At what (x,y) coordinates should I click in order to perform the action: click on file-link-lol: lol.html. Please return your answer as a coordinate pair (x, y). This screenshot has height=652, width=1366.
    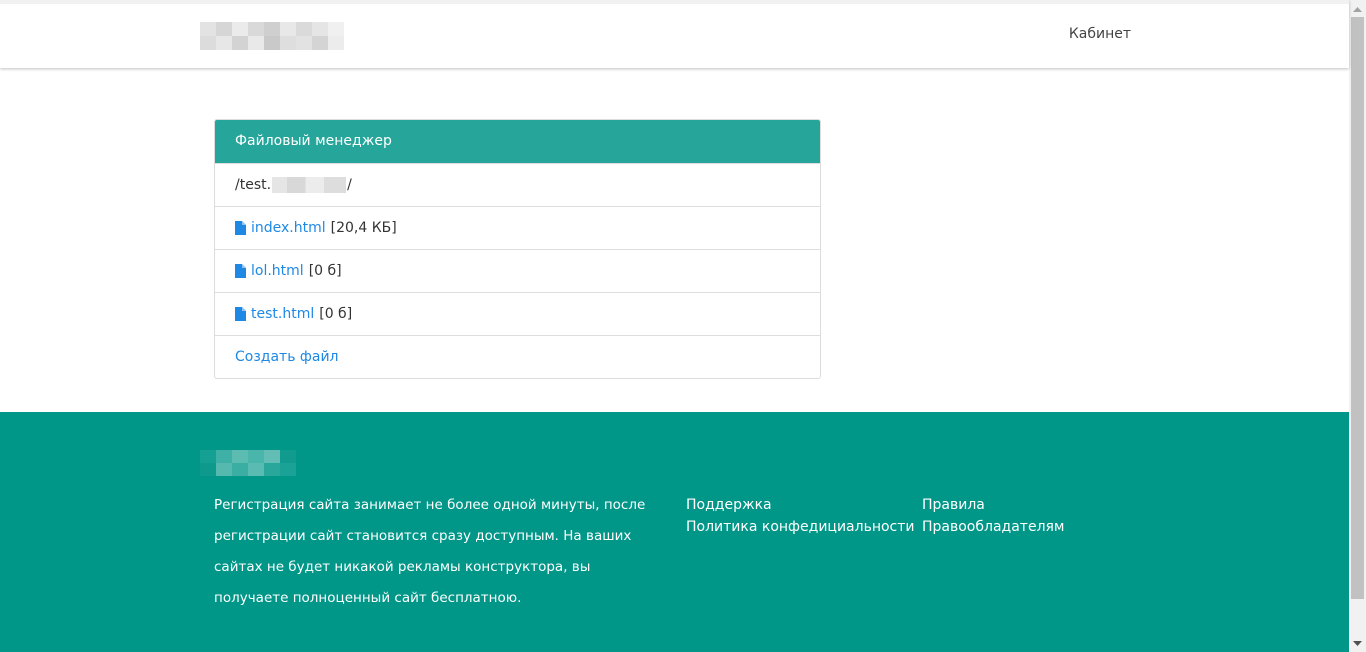
    Looking at the image, I should click on (277, 271).